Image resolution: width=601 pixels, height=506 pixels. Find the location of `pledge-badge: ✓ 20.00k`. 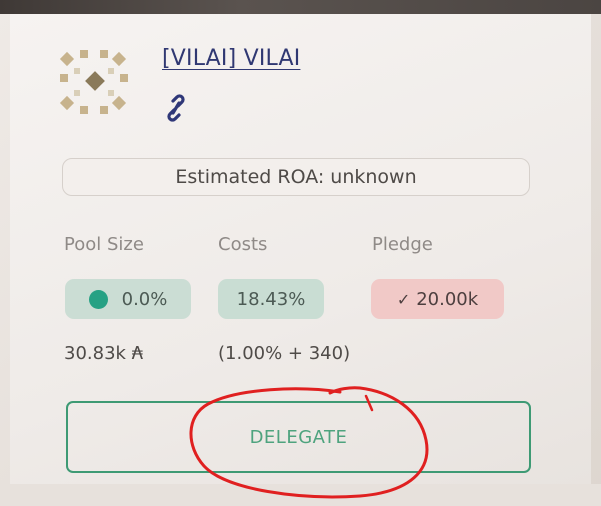

pledge-badge: ✓ 20.00k is located at coordinates (437, 299).